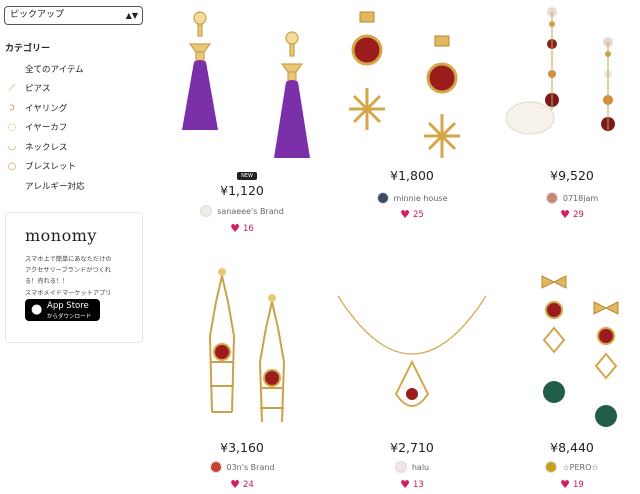  I want to click on shop-name: 0718jam, so click(580, 198).